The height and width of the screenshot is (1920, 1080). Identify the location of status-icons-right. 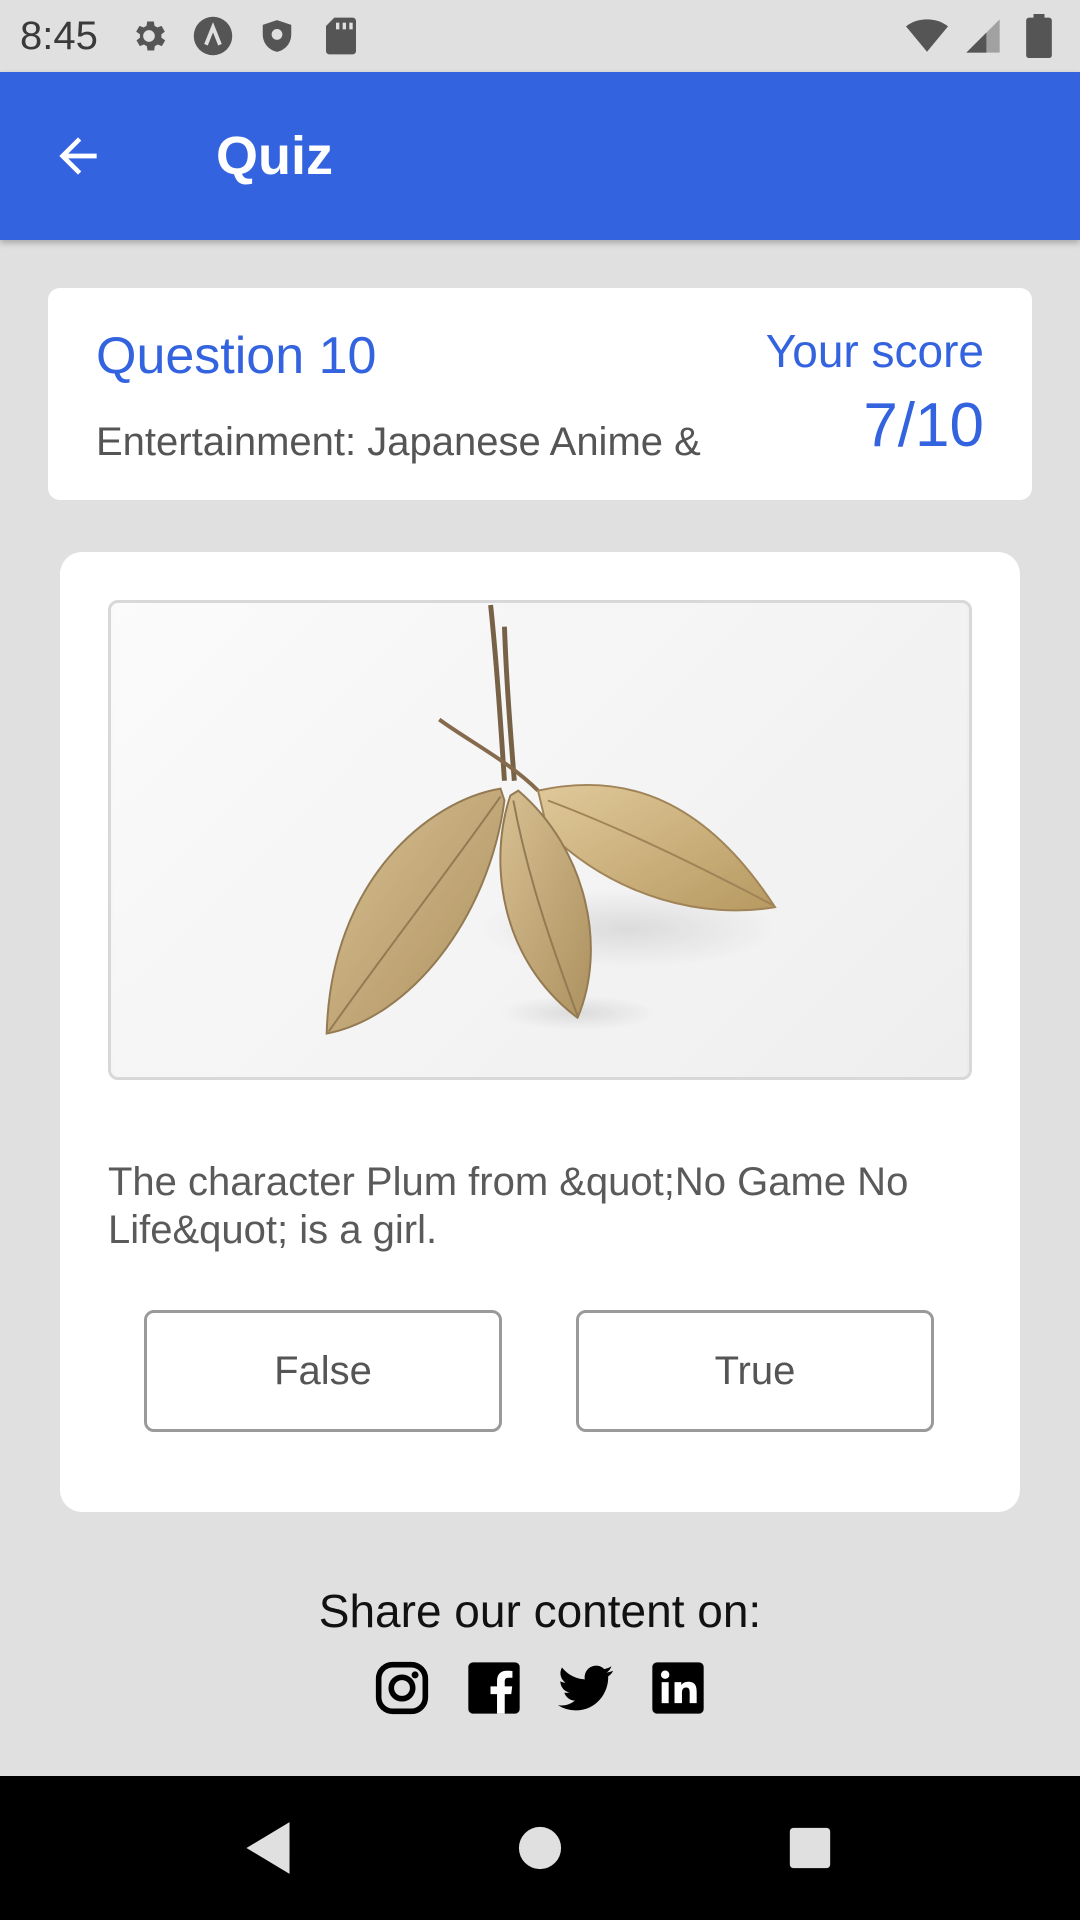
(983, 36).